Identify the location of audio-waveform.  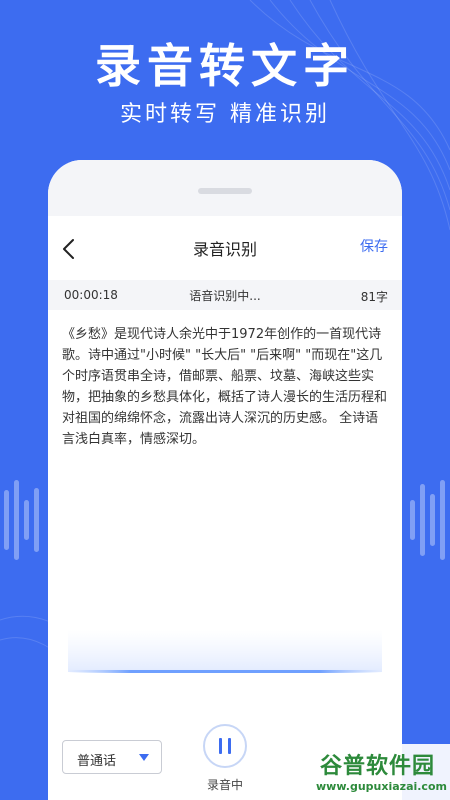
(225, 652).